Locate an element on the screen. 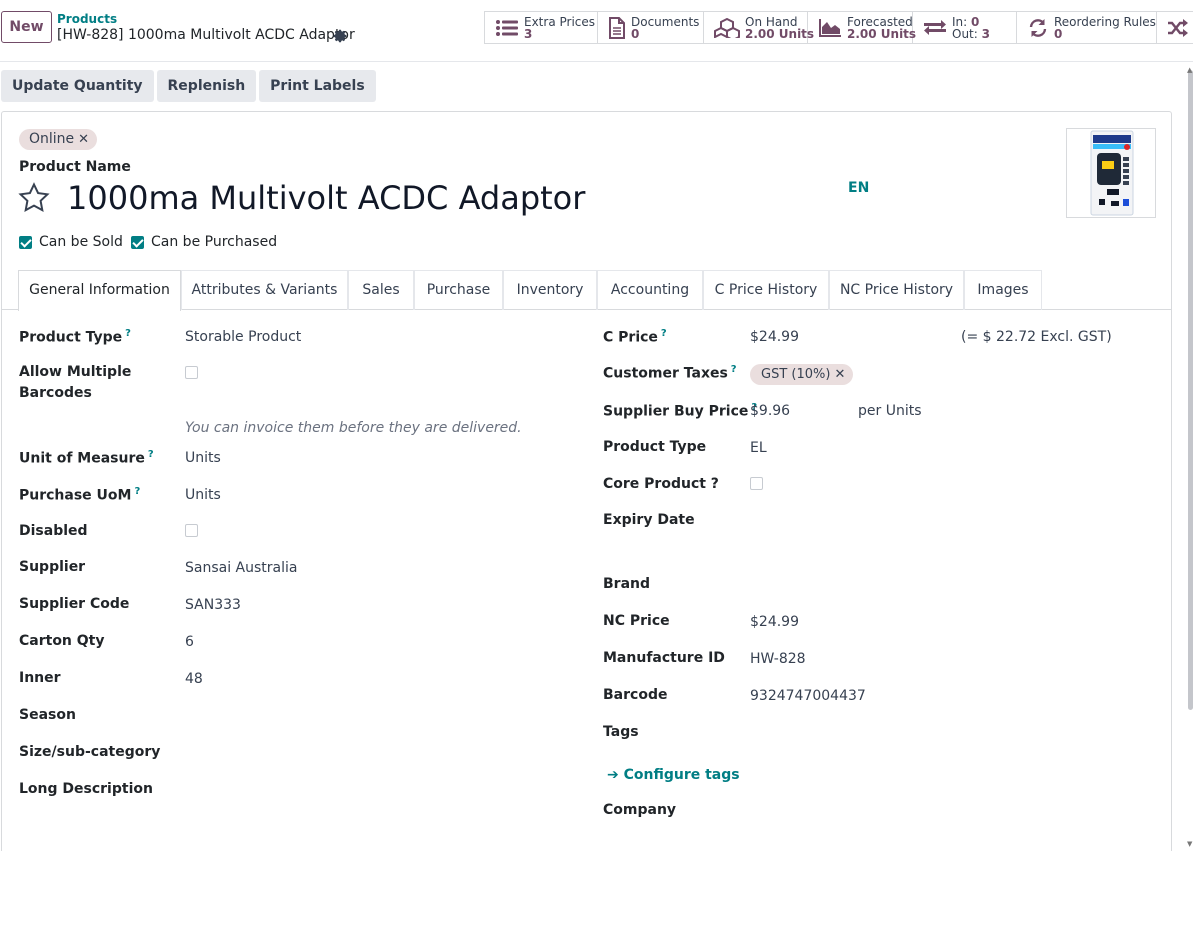  online-tag: Online ✕ is located at coordinates (58, 139).